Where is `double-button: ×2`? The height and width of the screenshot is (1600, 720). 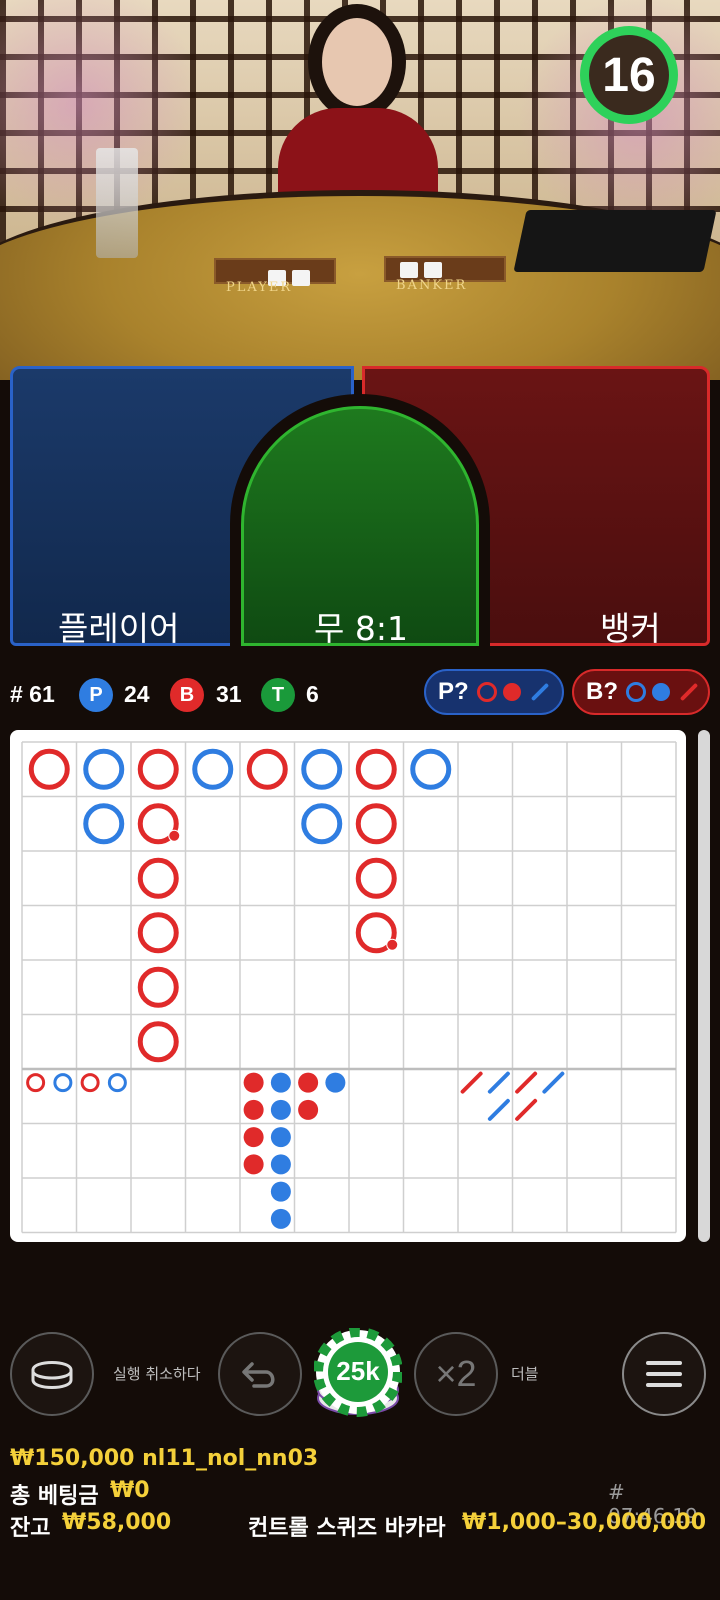 double-button: ×2 is located at coordinates (456, 1374).